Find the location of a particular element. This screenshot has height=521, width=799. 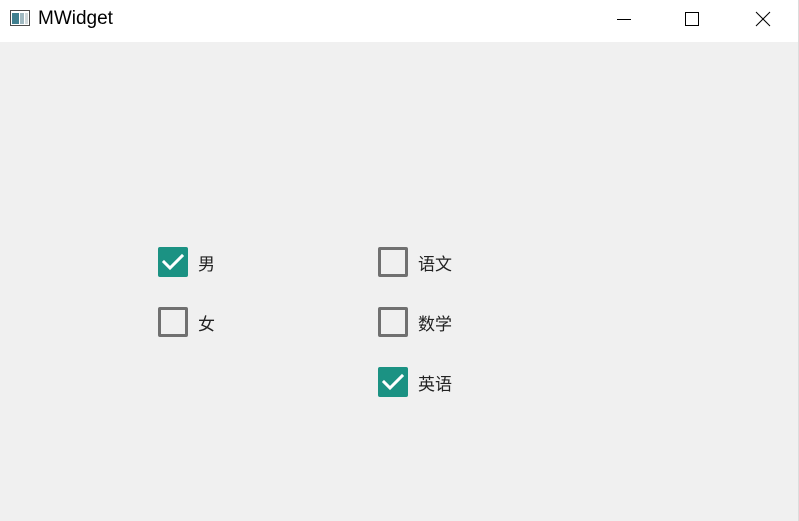

title-bar: MWidget is located at coordinates (399, 21).